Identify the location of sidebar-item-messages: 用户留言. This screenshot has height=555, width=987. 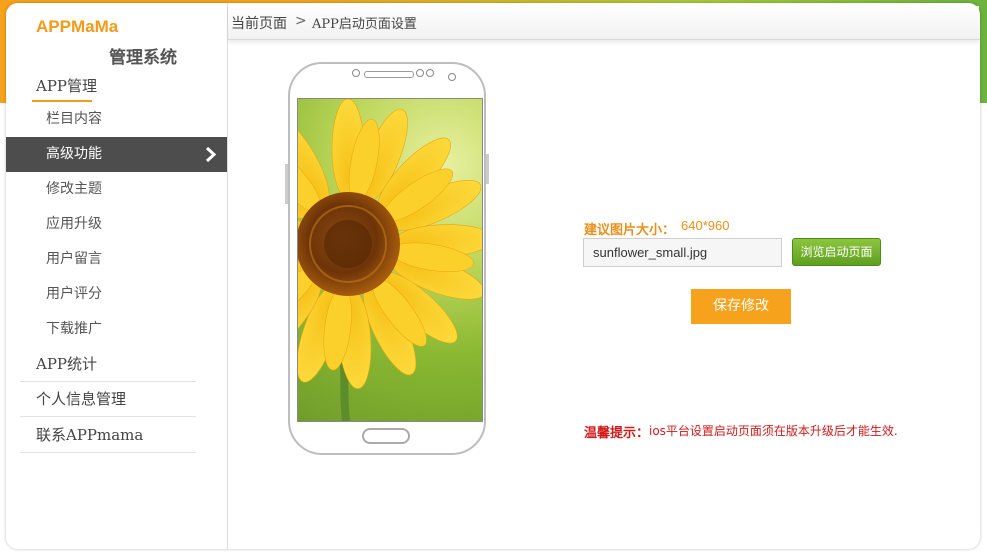
(116, 259).